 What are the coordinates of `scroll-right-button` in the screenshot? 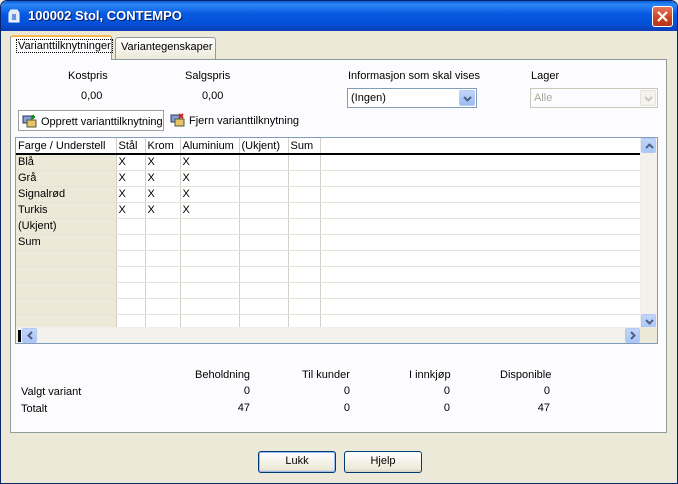 It's located at (632, 335).